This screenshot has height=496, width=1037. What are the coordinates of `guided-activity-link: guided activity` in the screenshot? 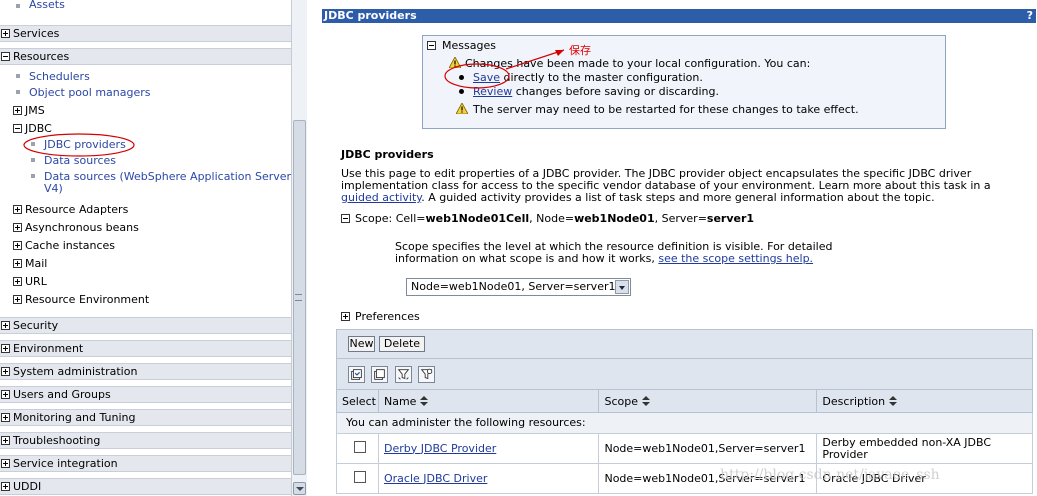 It's located at (381, 197).